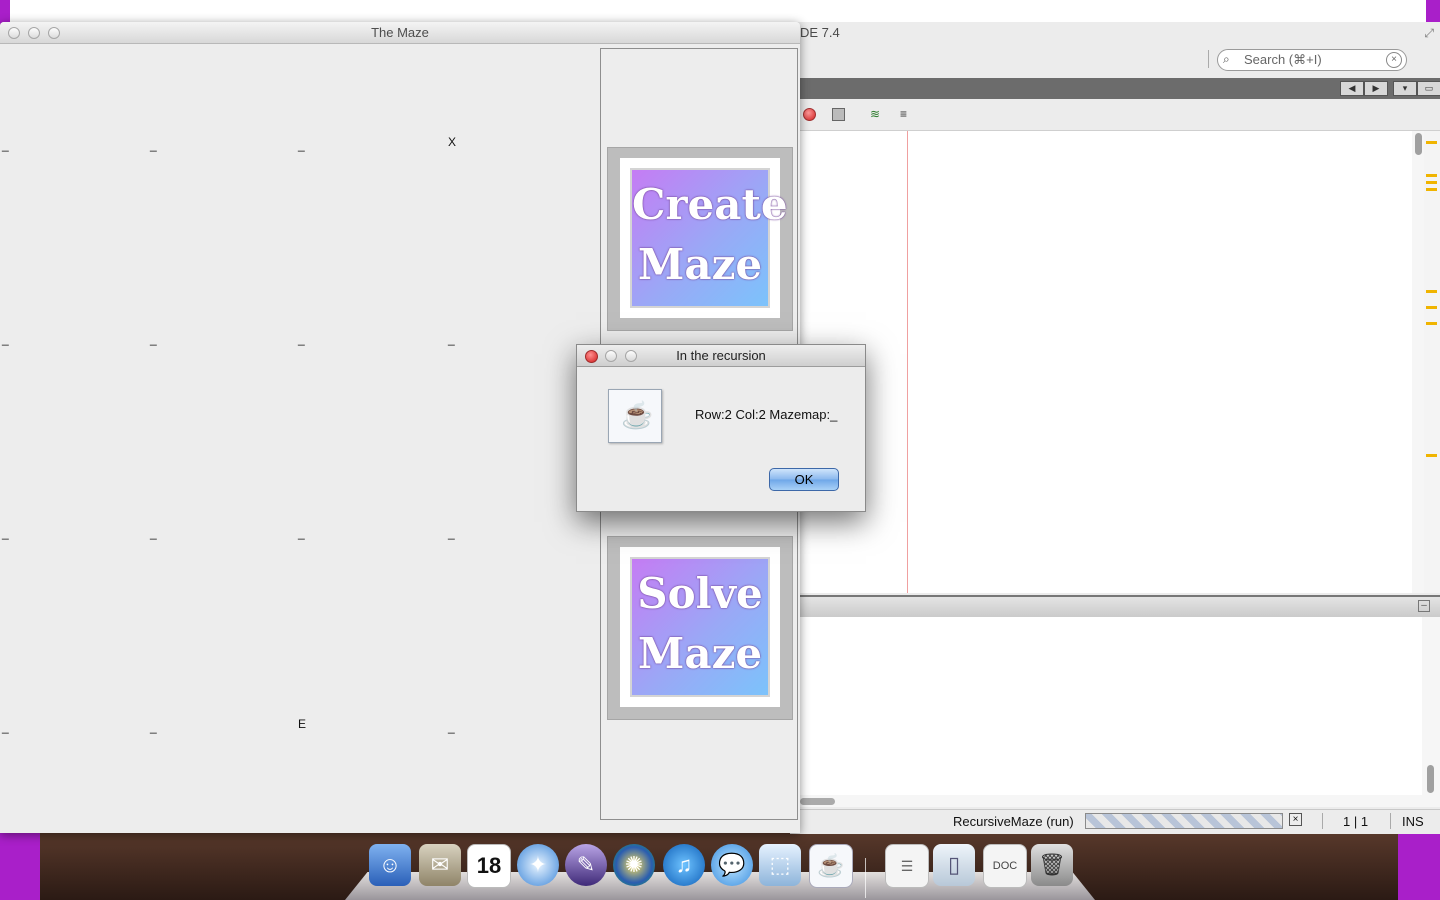 This screenshot has width=1440, height=900. I want to click on record-square-icon, so click(838, 114).